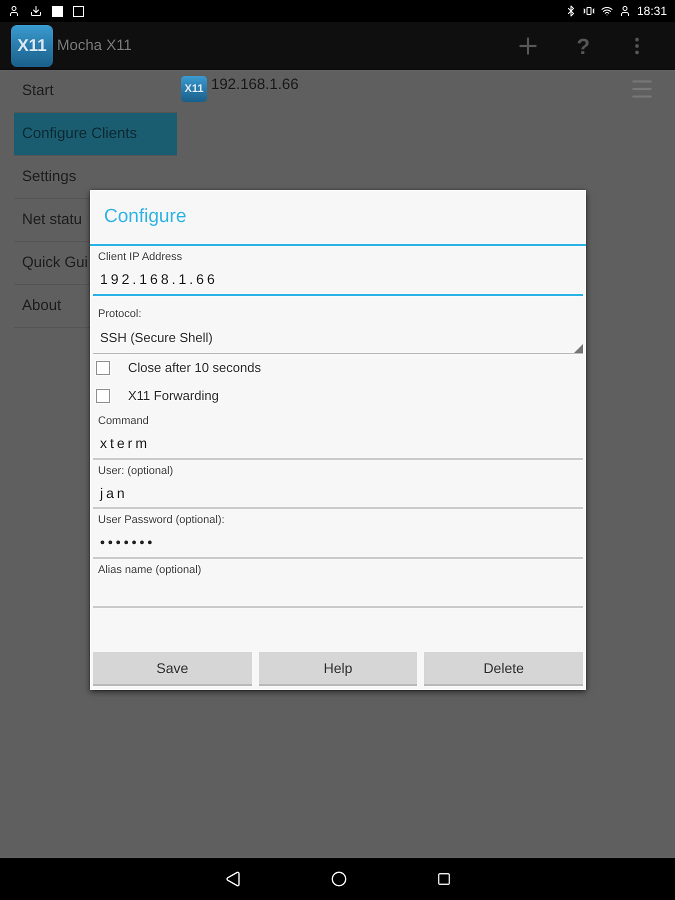 Image resolution: width=675 pixels, height=900 pixels. I want to click on recent-apps-icon, so click(443, 879).